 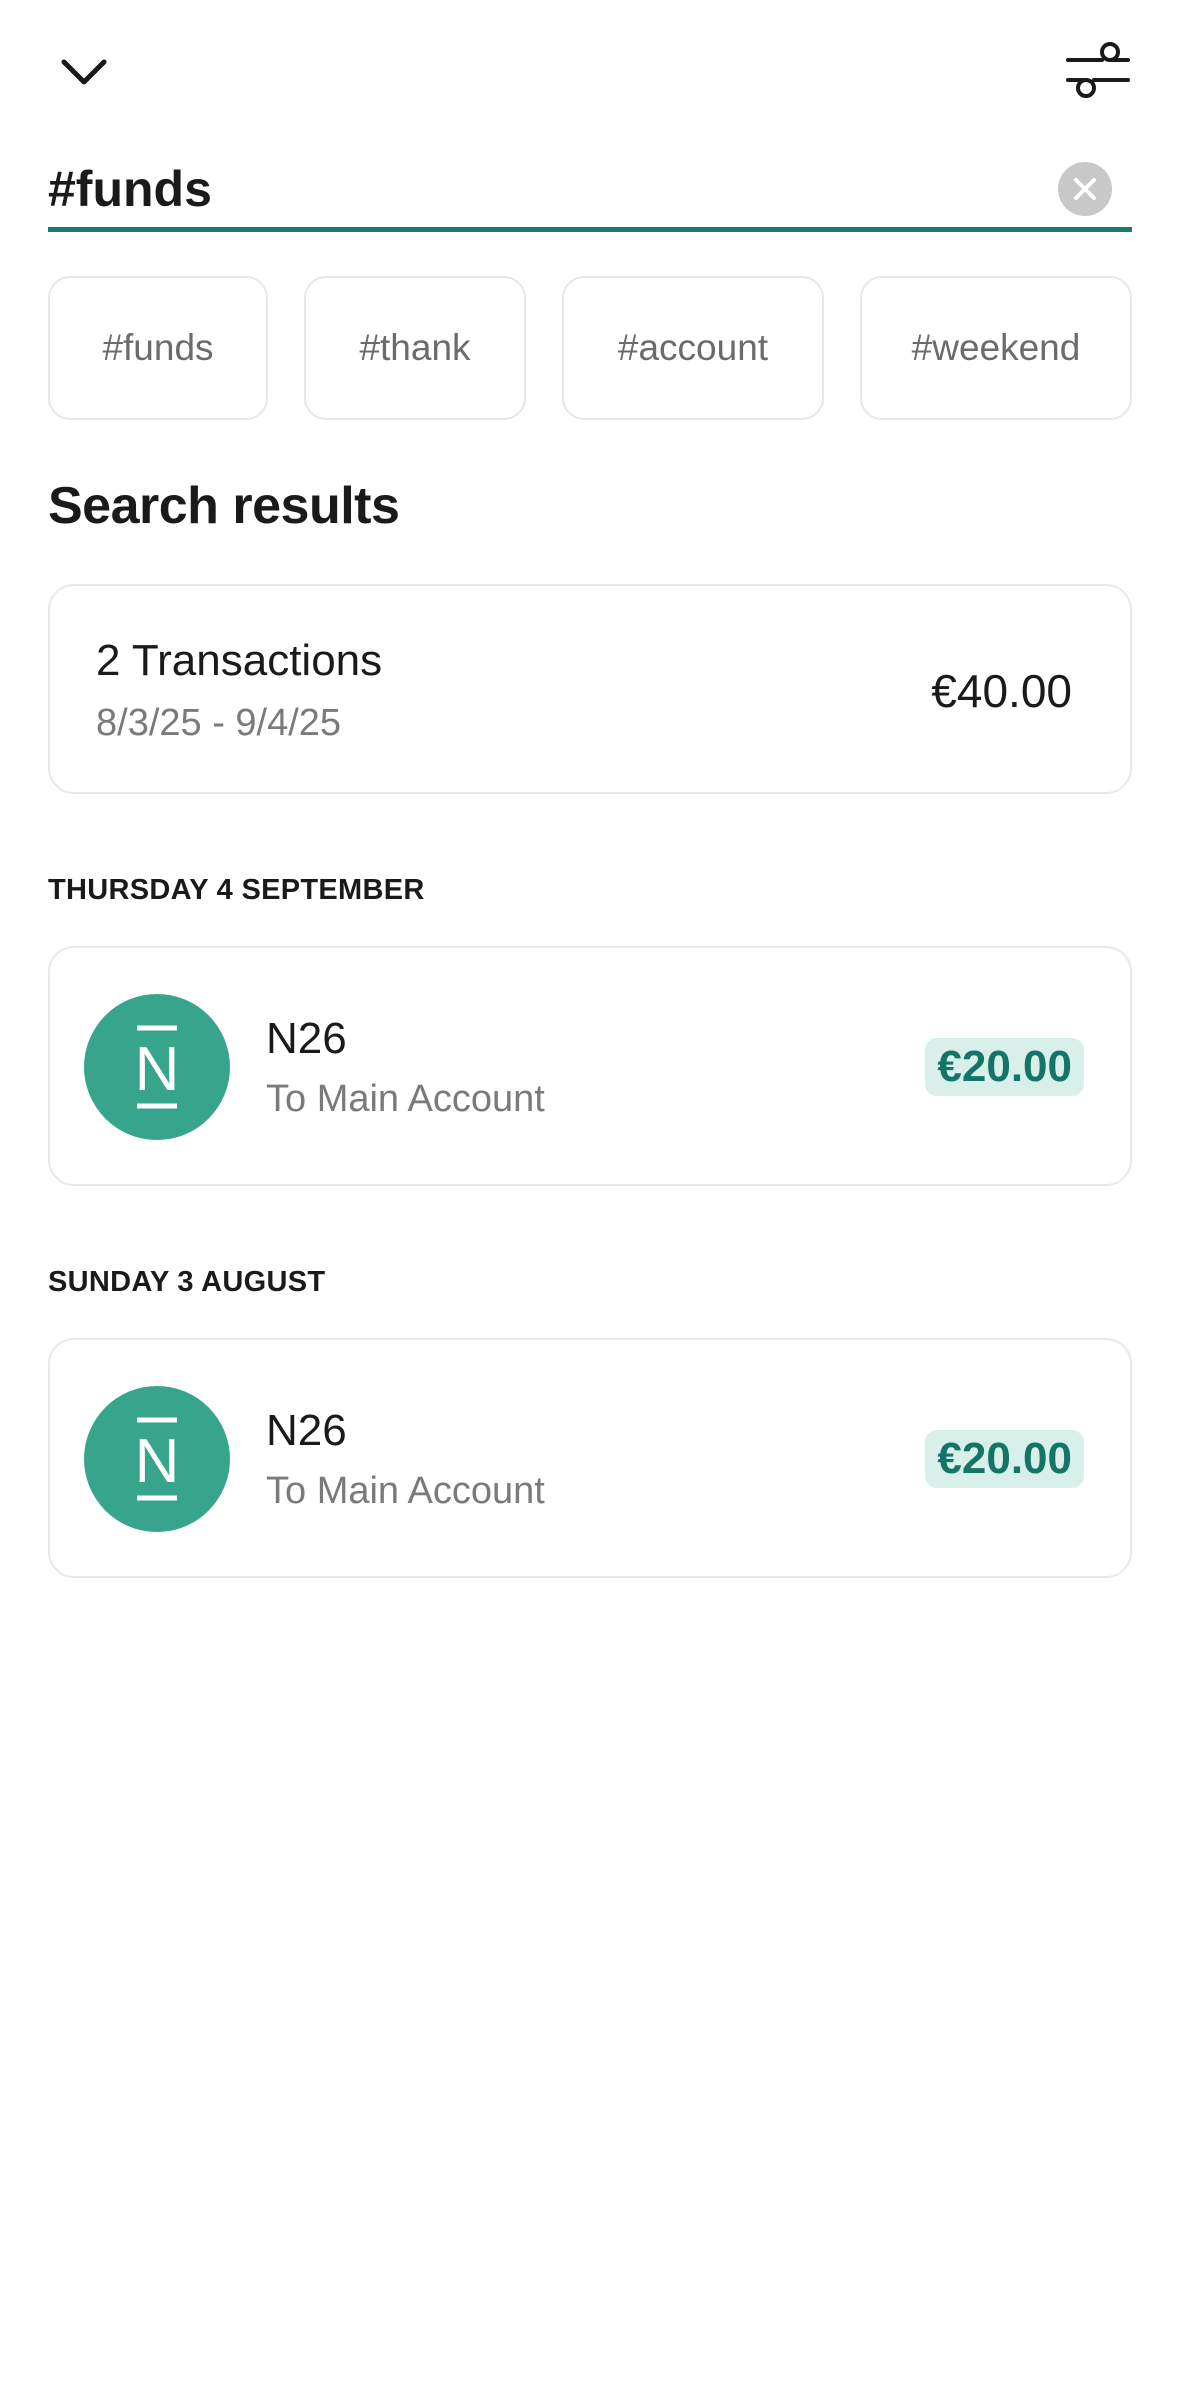 I want to click on chip-account: #account, so click(x=693, y=348).